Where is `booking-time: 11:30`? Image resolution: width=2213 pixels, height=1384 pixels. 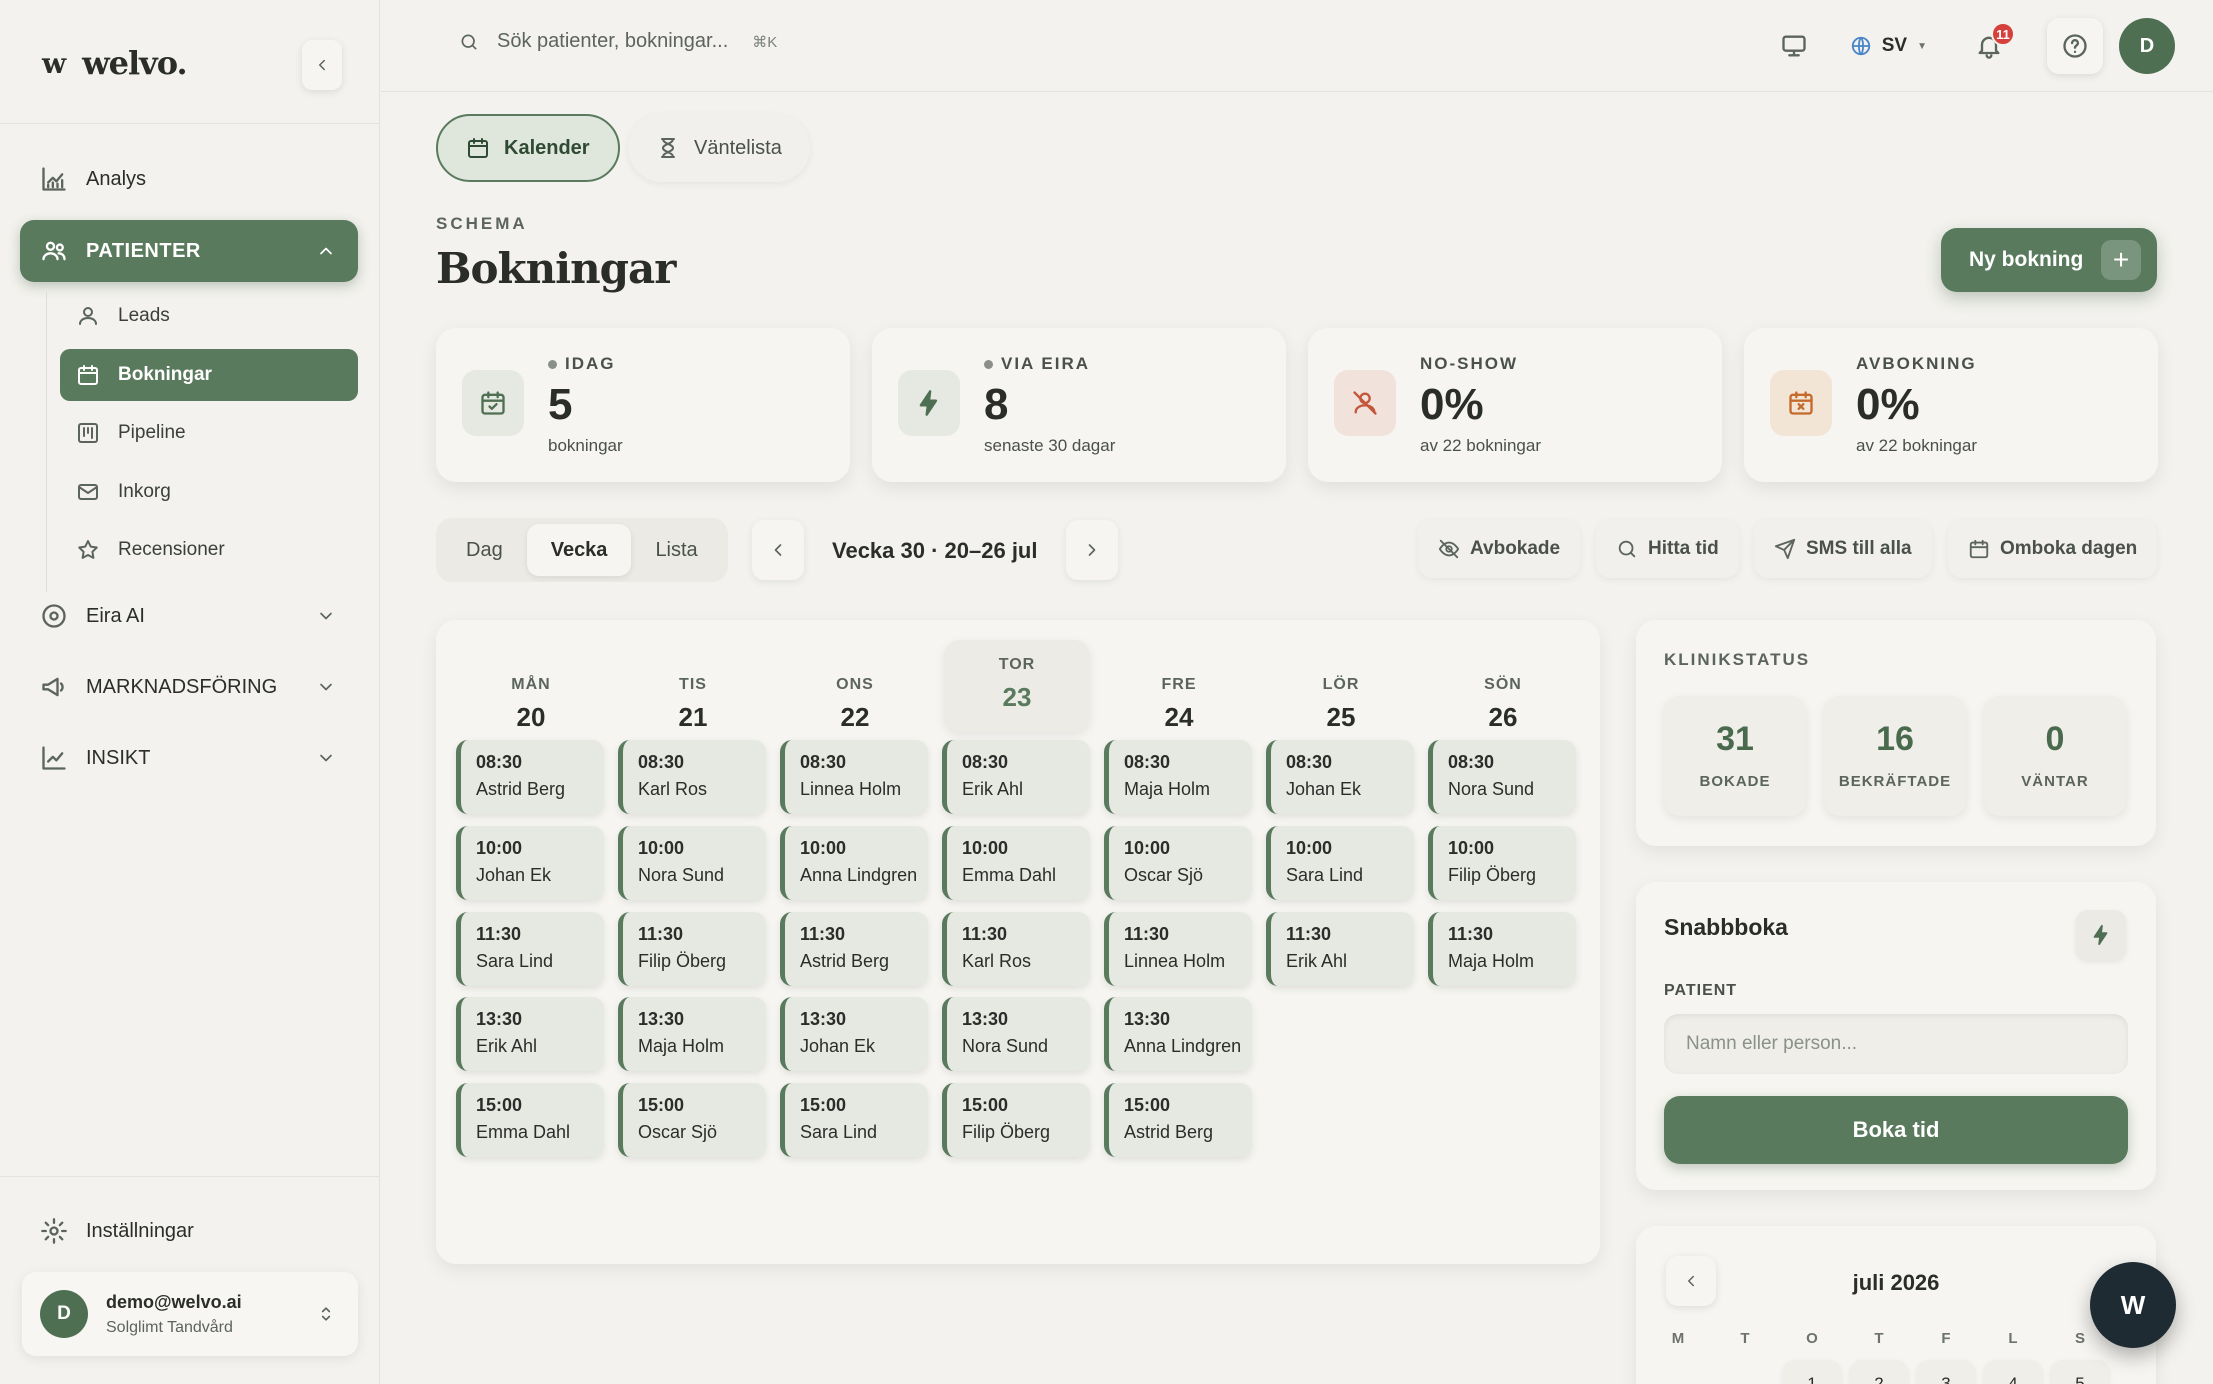 booking-time: 11:30 is located at coordinates (661, 934).